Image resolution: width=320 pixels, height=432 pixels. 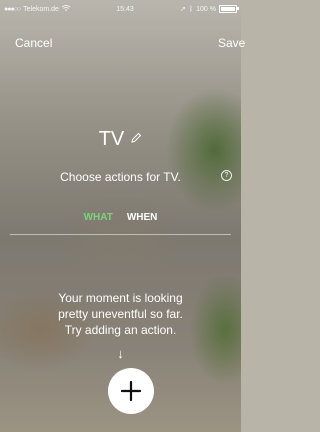 I want to click on tab-divider, so click(x=120, y=234).